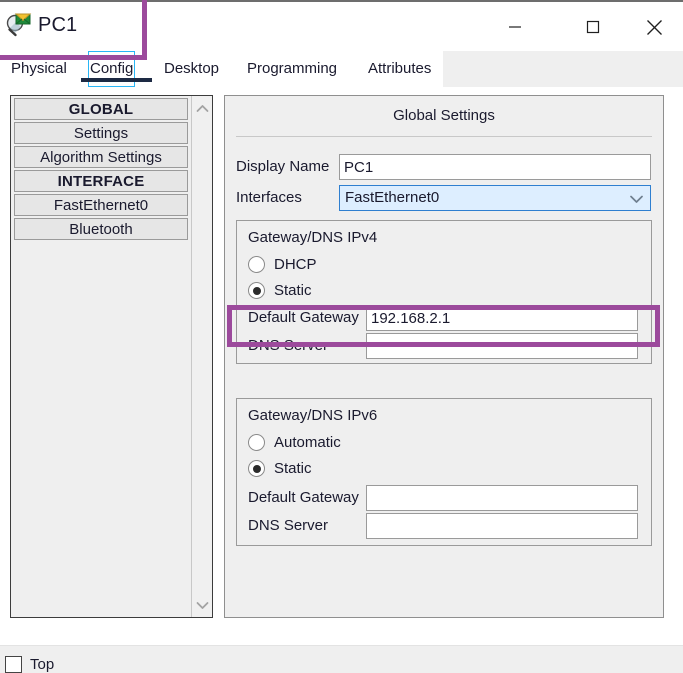 The width and height of the screenshot is (683, 673). What do you see at coordinates (293, 290) in the screenshot?
I see `ipv4-static-label: Static` at bounding box center [293, 290].